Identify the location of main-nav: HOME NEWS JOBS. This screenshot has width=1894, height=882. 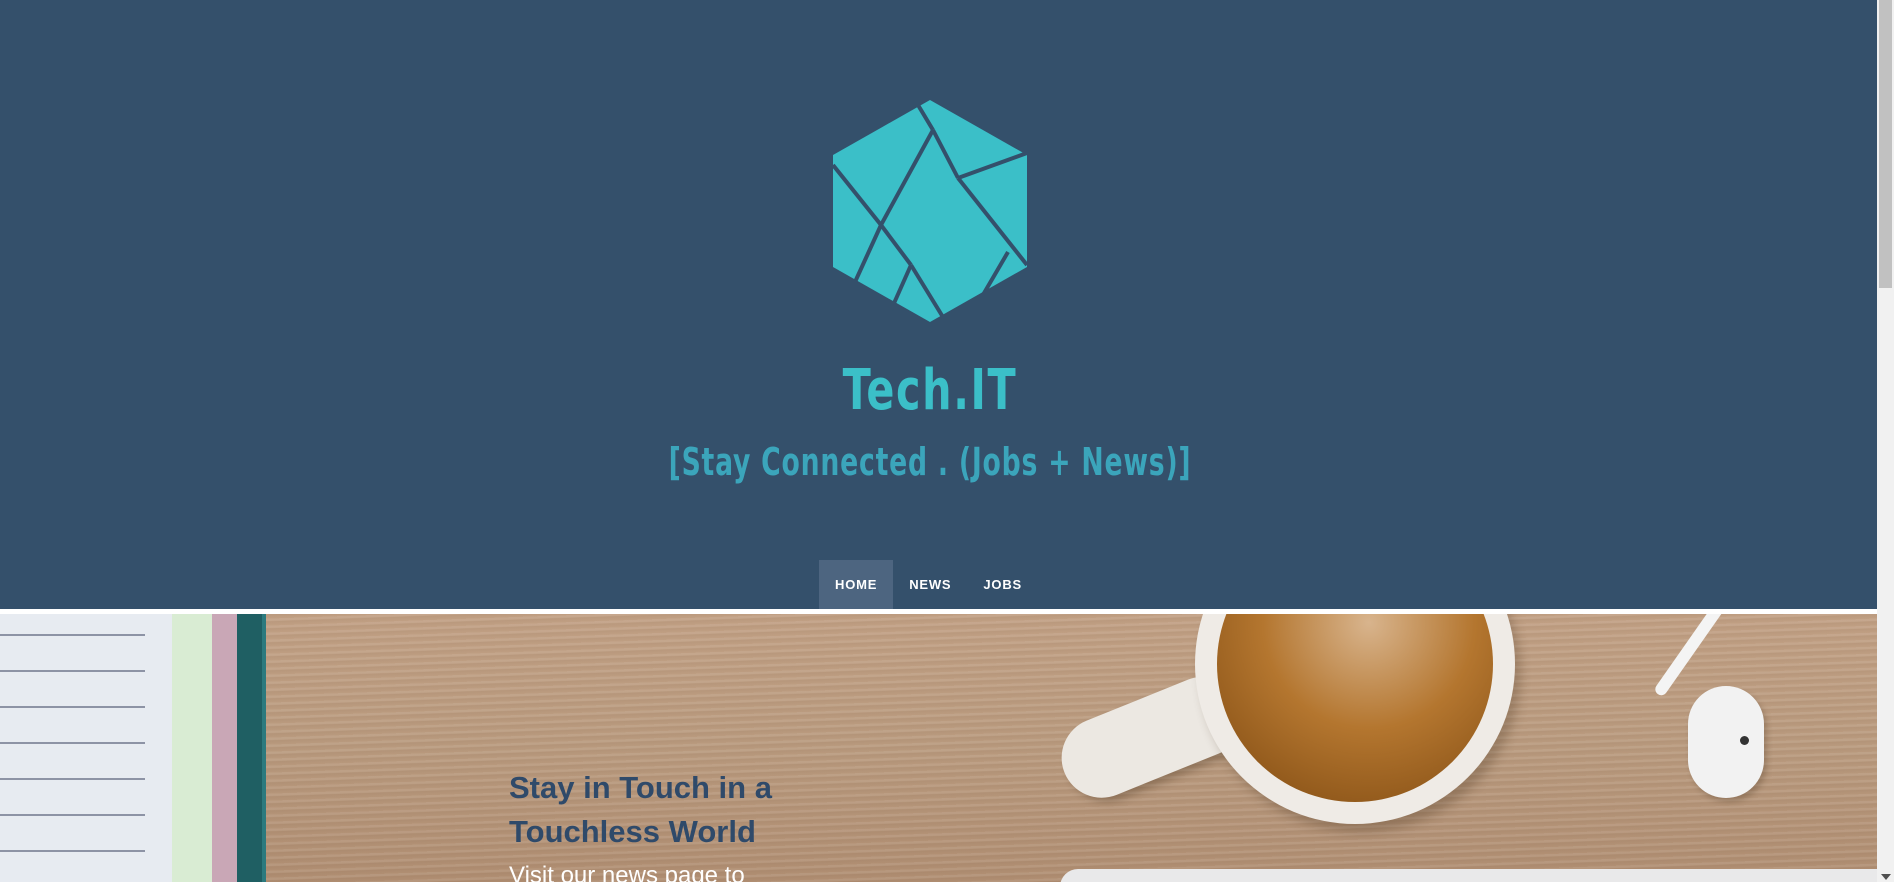
(928, 584).